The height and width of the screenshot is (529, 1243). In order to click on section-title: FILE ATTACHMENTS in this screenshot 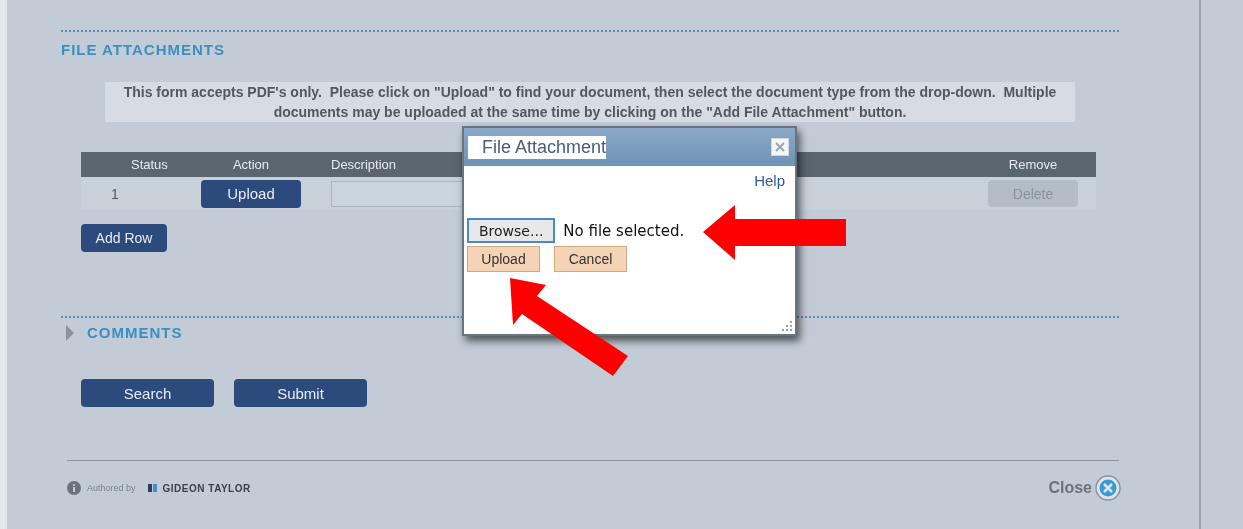, I will do `click(144, 49)`.